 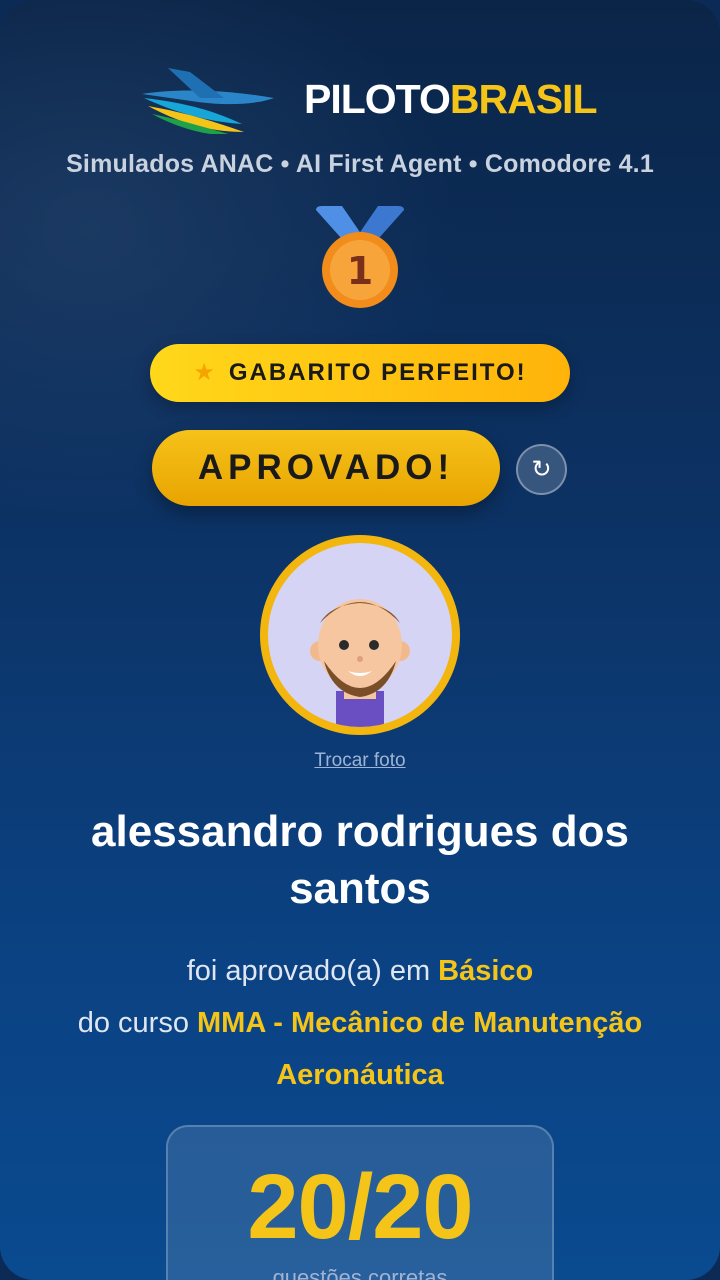 What do you see at coordinates (360, 271) in the screenshot?
I see `medal-rank: 1` at bounding box center [360, 271].